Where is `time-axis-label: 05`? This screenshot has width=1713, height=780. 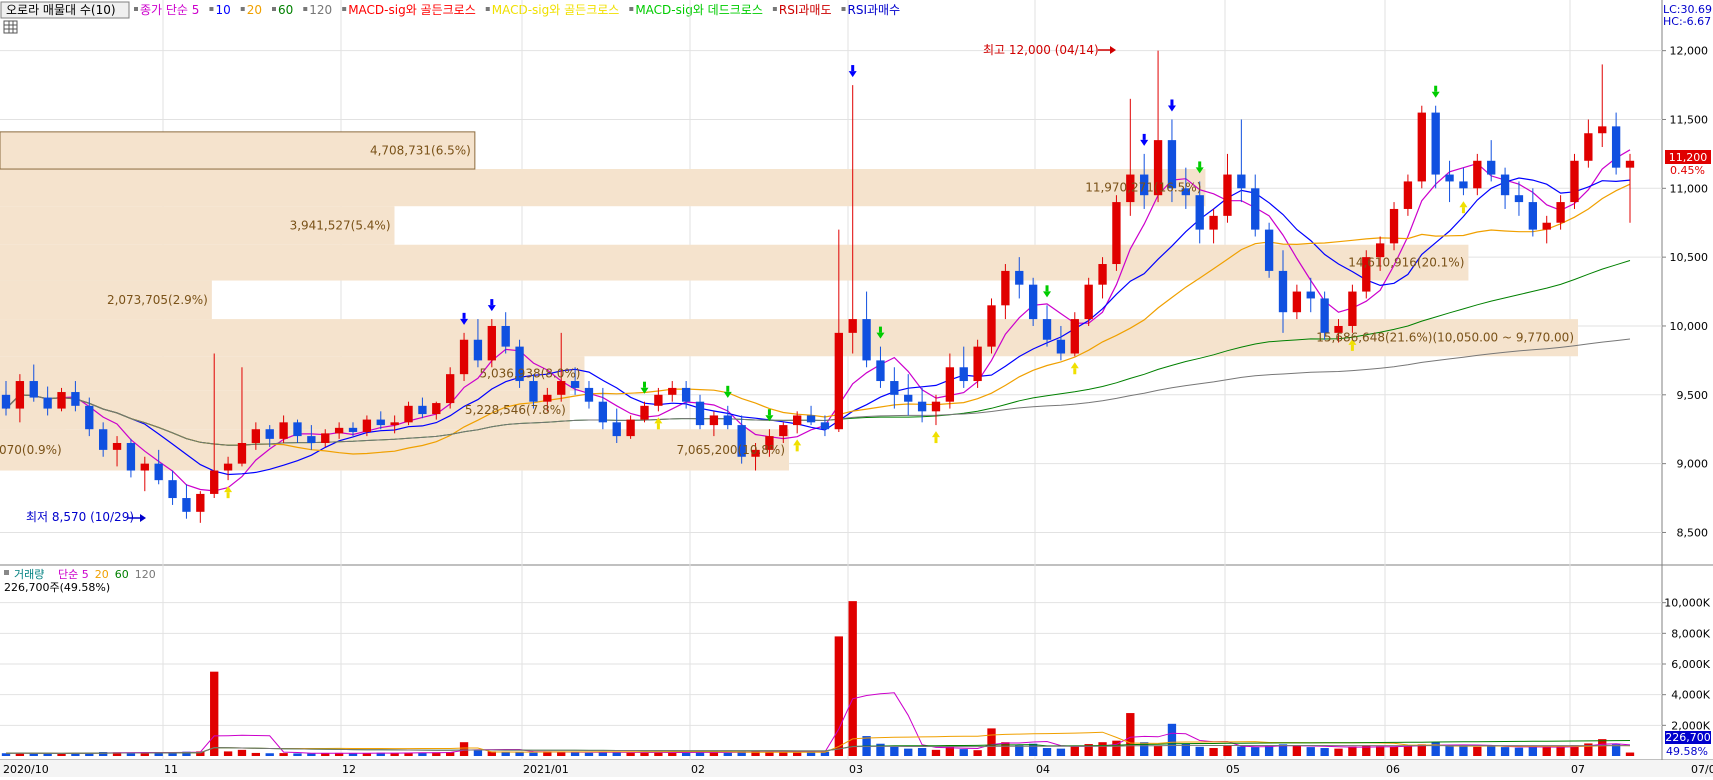
time-axis-label: 05 is located at coordinates (1233, 769).